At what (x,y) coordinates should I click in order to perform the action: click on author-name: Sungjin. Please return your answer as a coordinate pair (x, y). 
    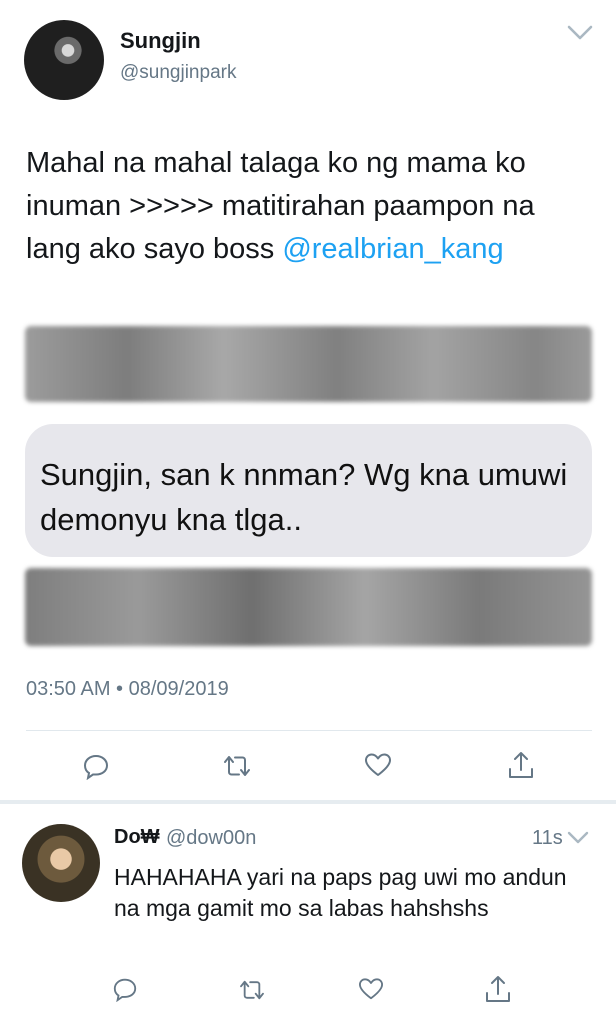
    Looking at the image, I should click on (160, 41).